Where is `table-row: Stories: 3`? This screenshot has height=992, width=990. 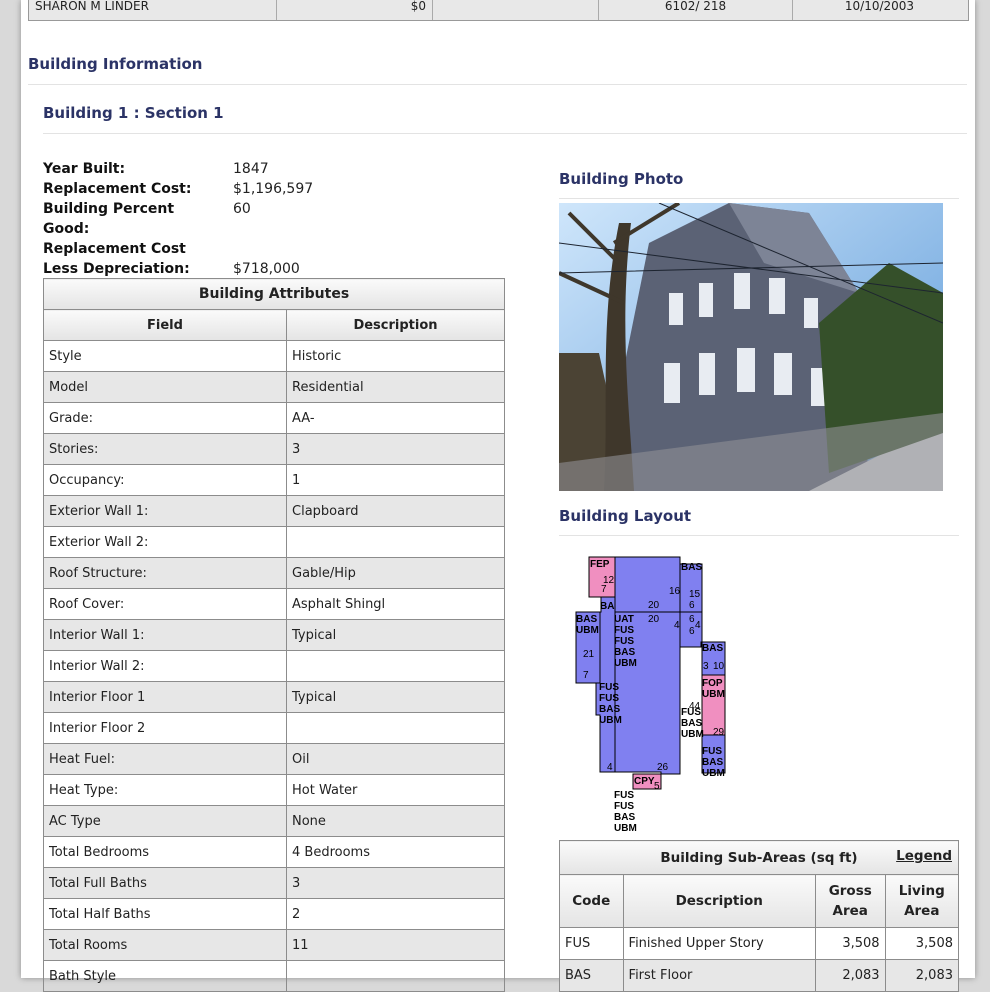 table-row: Stories: 3 is located at coordinates (274, 449).